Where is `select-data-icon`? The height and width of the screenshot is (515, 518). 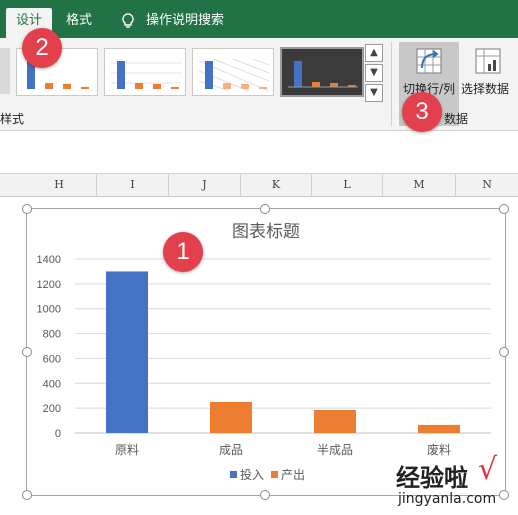
select-data-icon is located at coordinates (488, 61).